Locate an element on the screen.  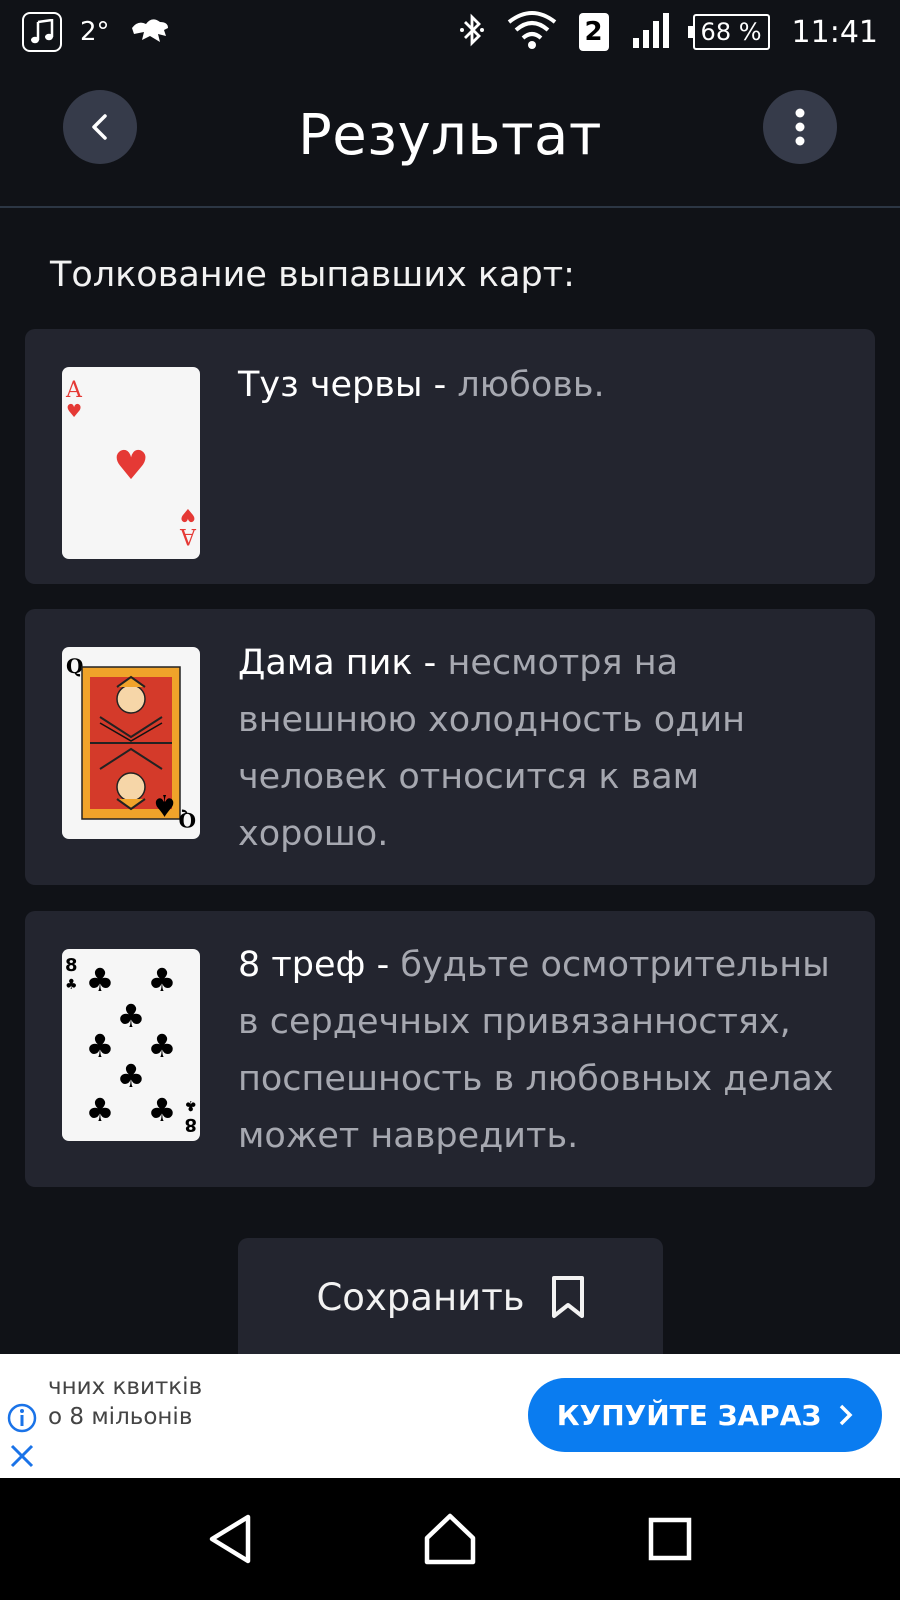
chevron-left-icon is located at coordinates (99, 127).